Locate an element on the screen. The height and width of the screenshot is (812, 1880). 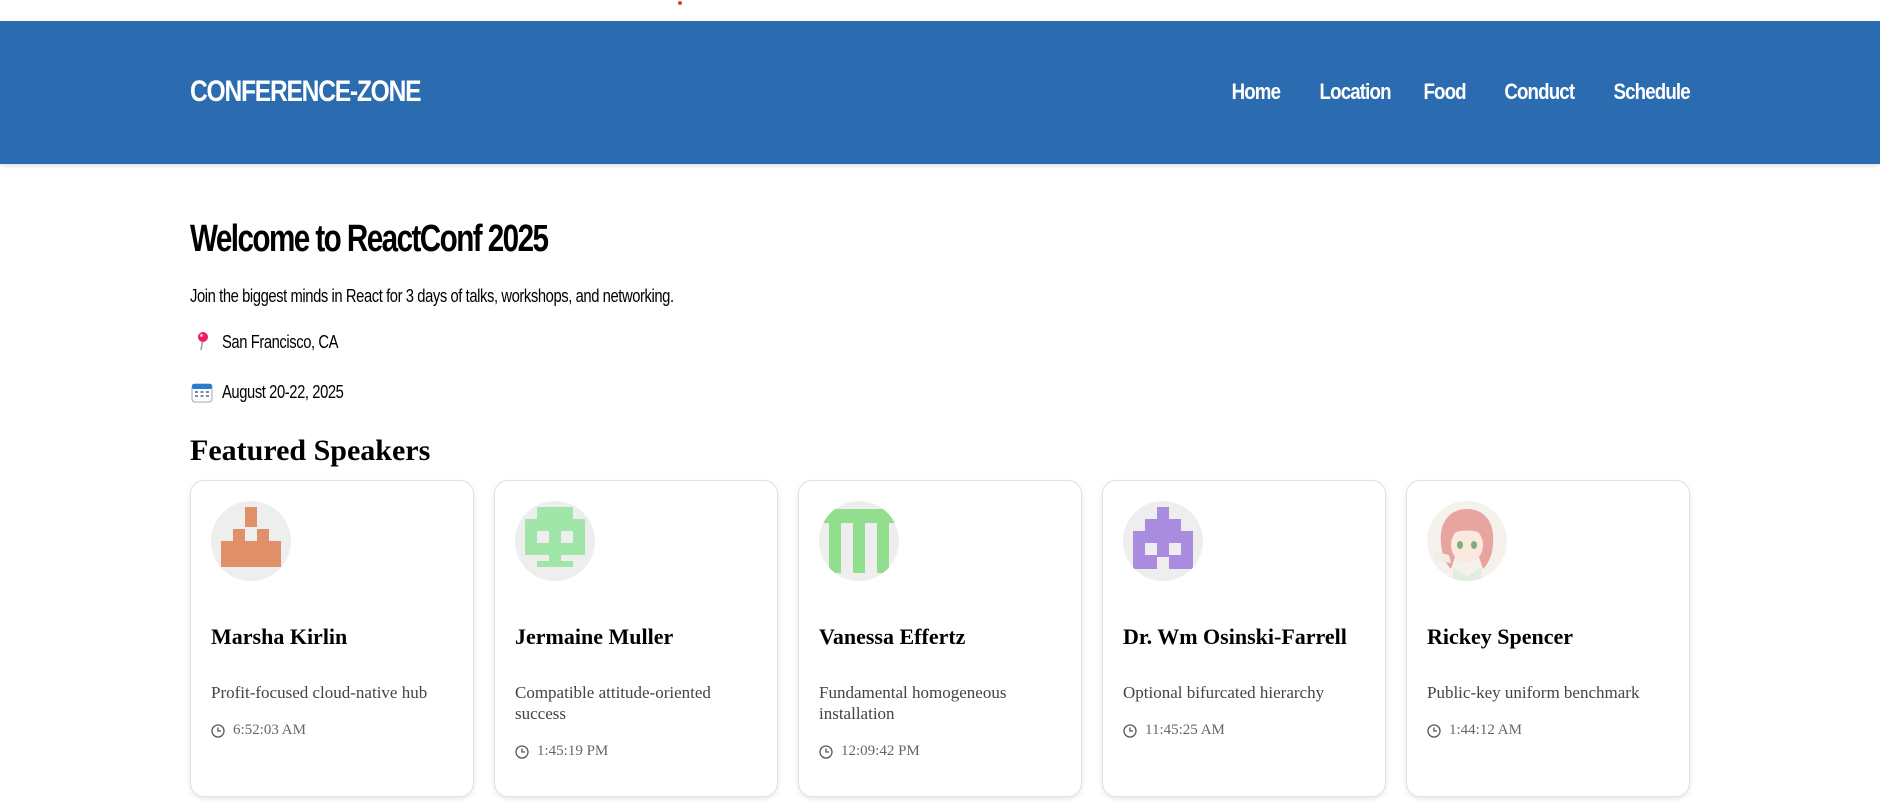
speaker-time-text: 1:45:19 PM is located at coordinates (573, 751).